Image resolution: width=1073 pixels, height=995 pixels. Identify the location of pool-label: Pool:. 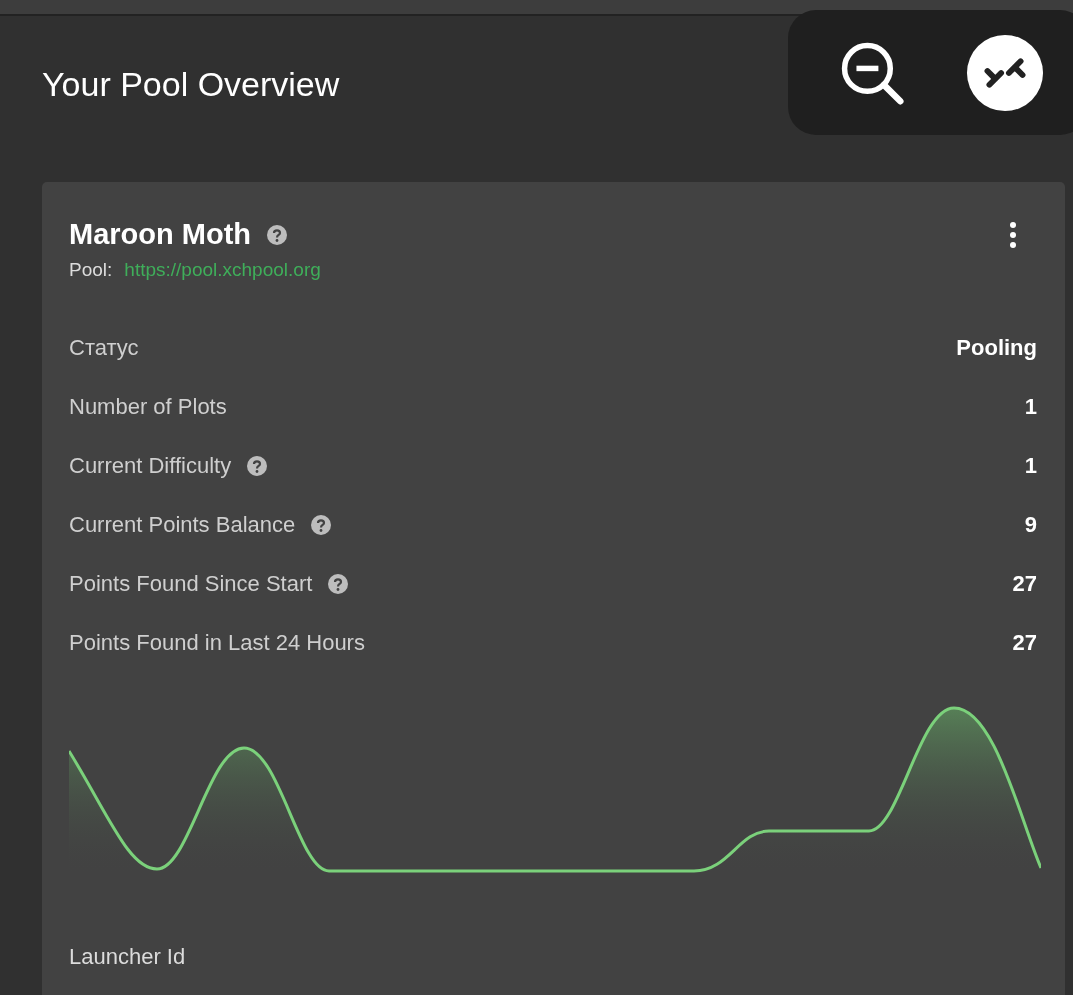
(91, 270).